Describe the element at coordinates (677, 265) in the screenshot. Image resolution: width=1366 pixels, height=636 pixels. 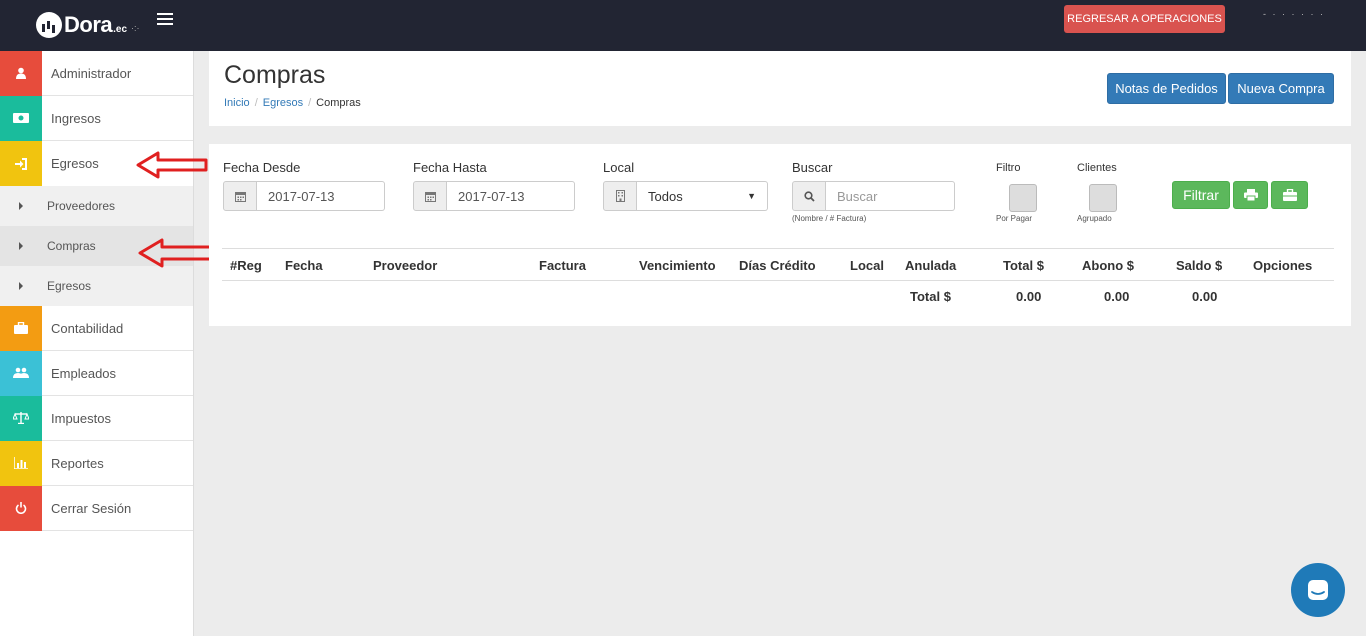
I see `col-vencimiento: Vencimiento` at that location.